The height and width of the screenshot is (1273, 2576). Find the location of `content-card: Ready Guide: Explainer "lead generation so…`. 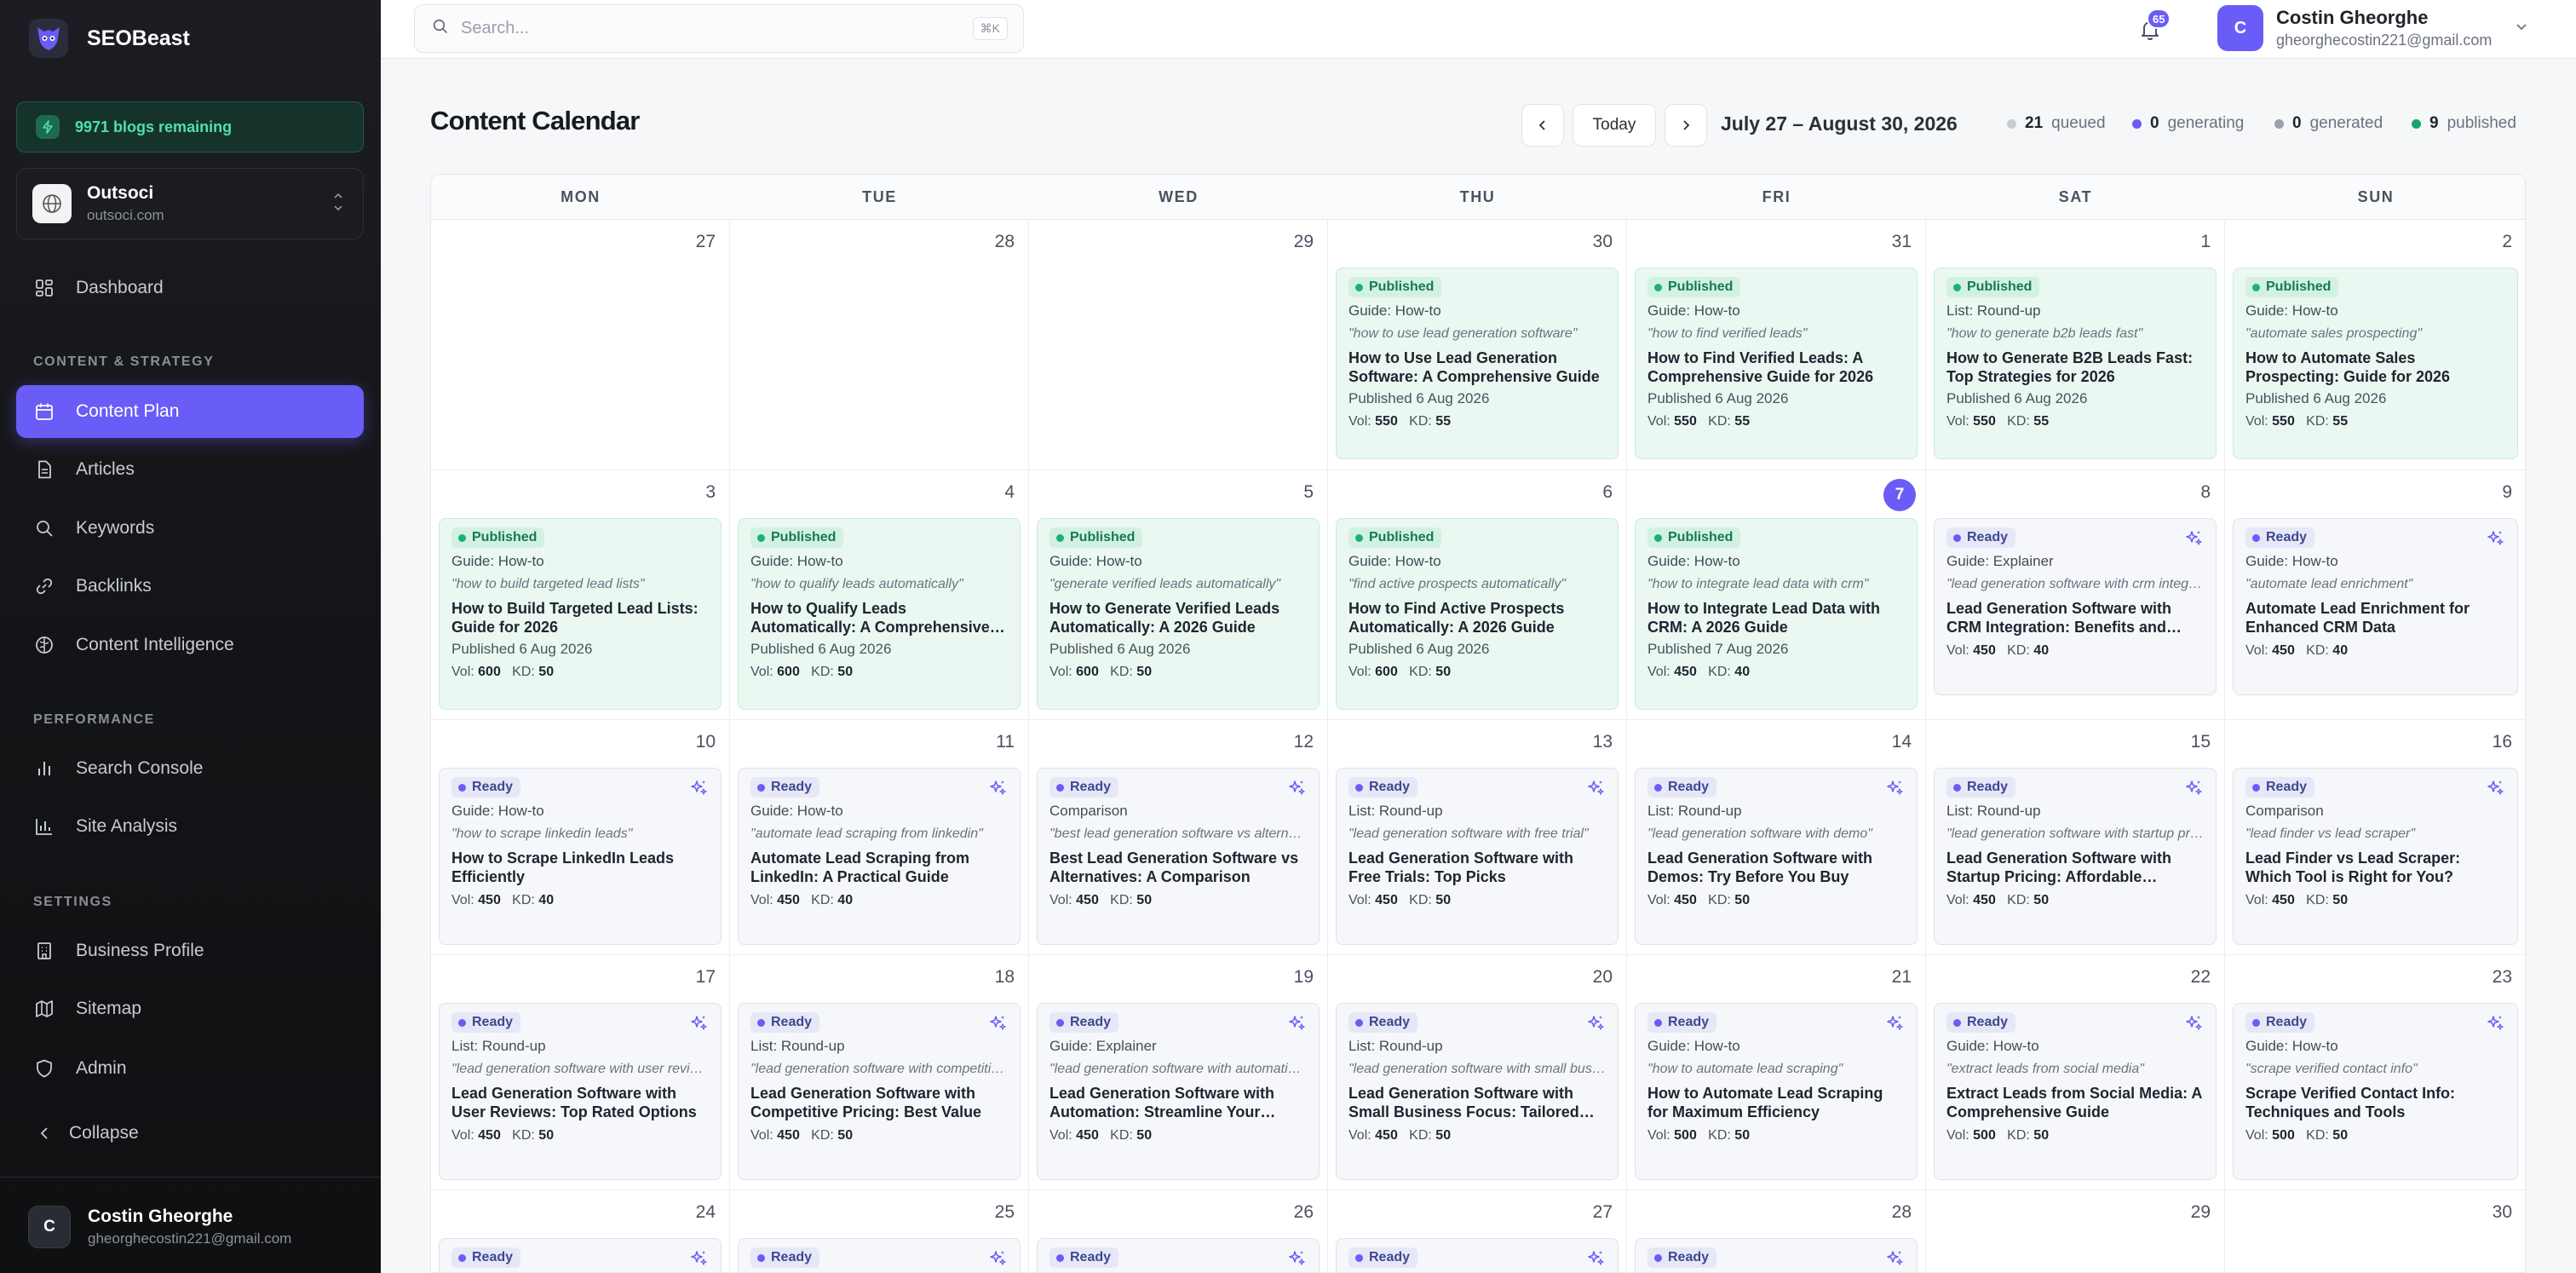

content-card: Ready Guide: Explainer "lead generation so… is located at coordinates (1178, 1091).